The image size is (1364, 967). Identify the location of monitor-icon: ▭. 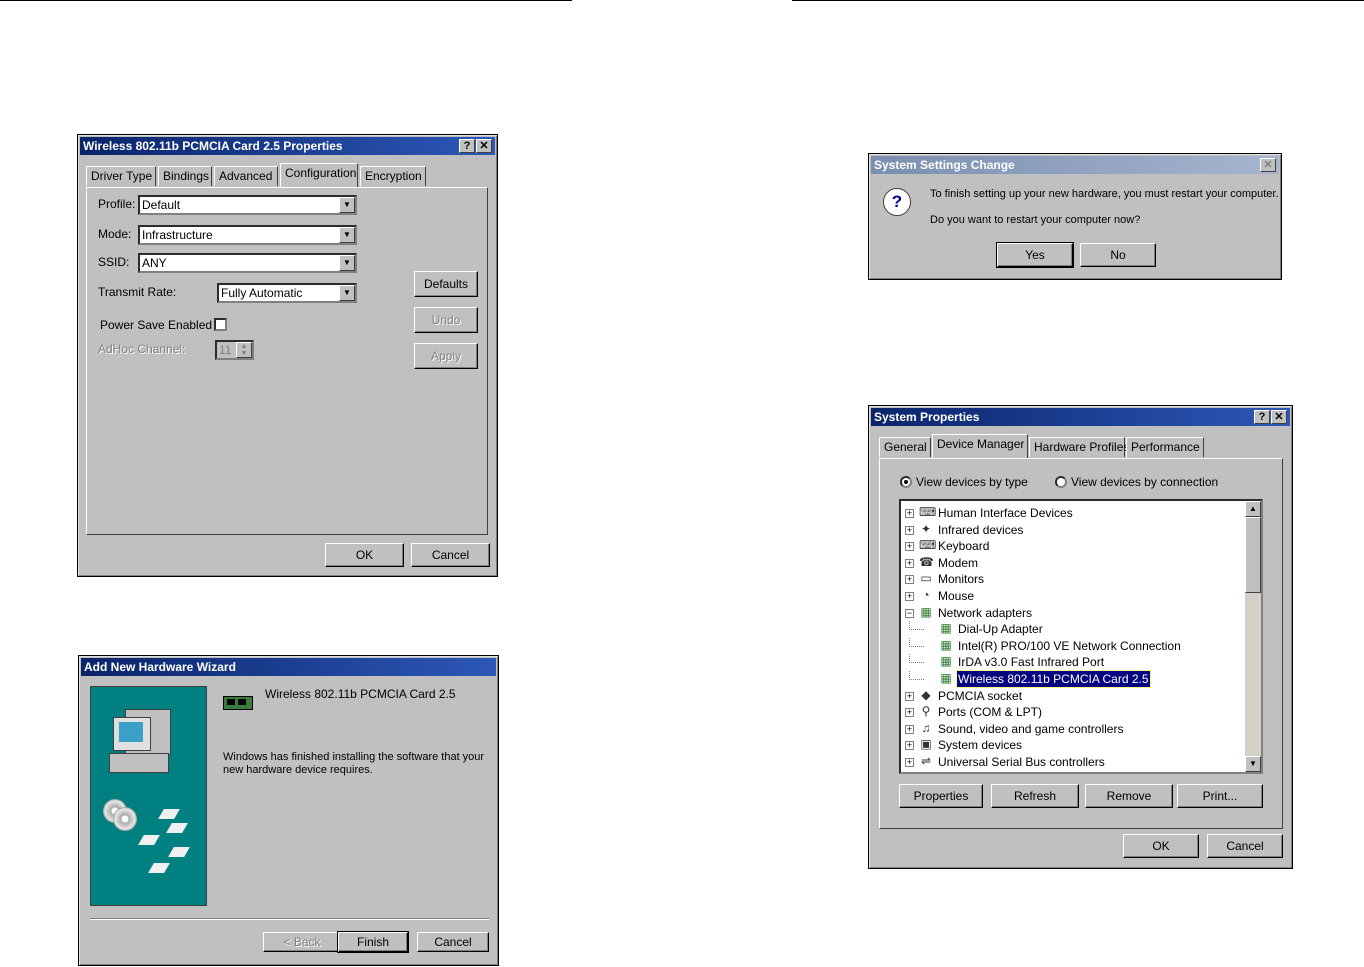
(926, 578).